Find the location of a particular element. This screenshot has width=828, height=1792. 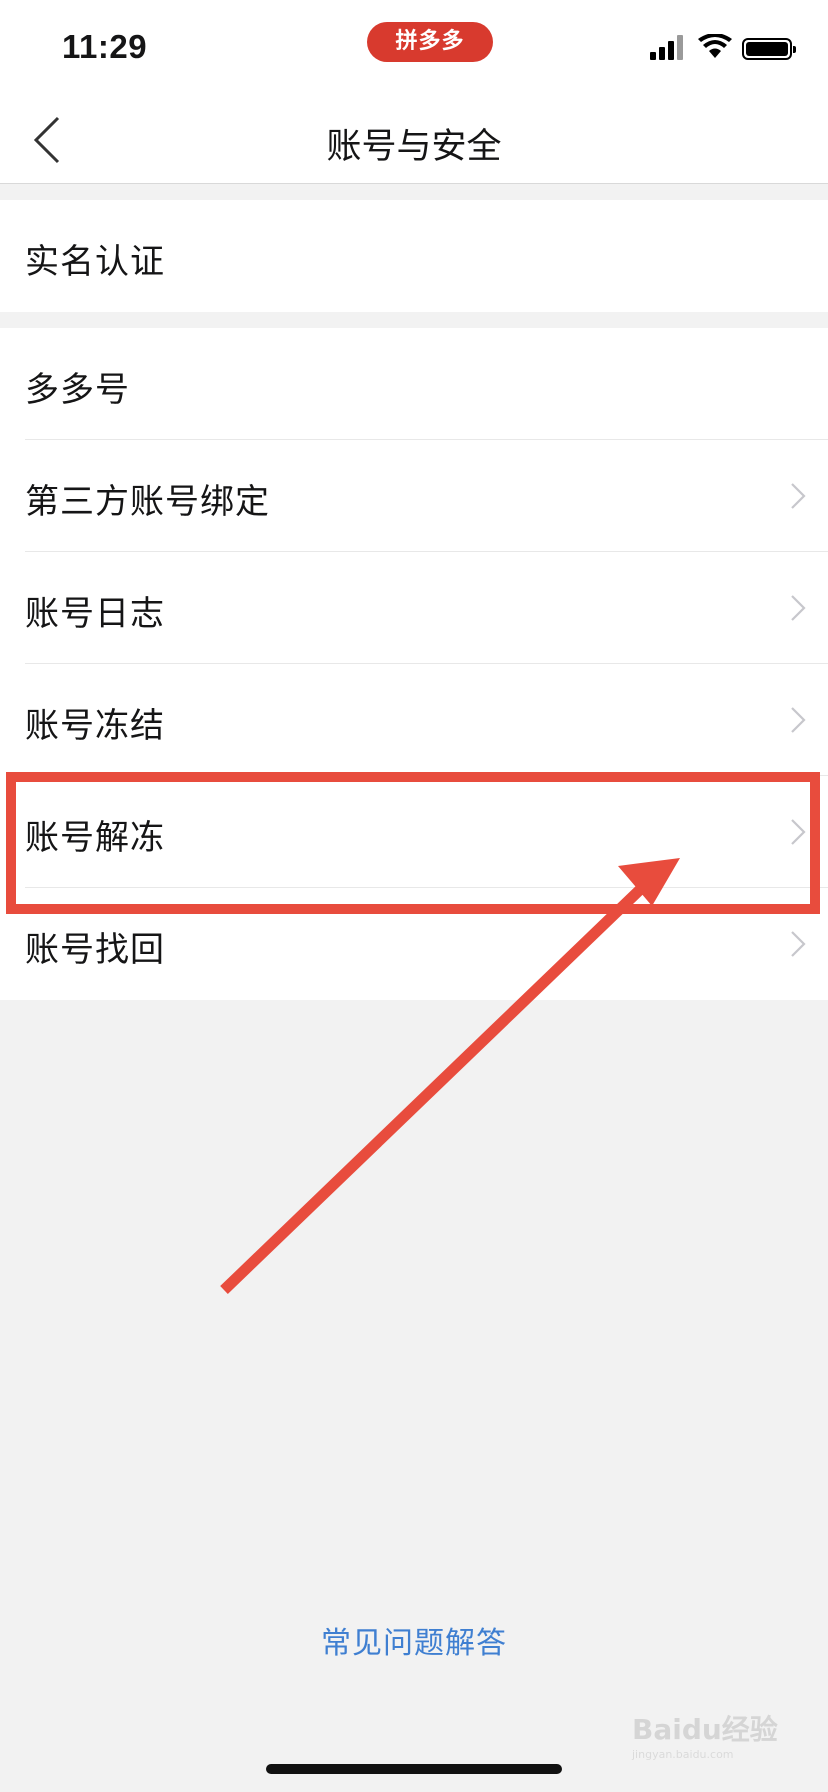

row-label: 多多号 is located at coordinates (77, 390).